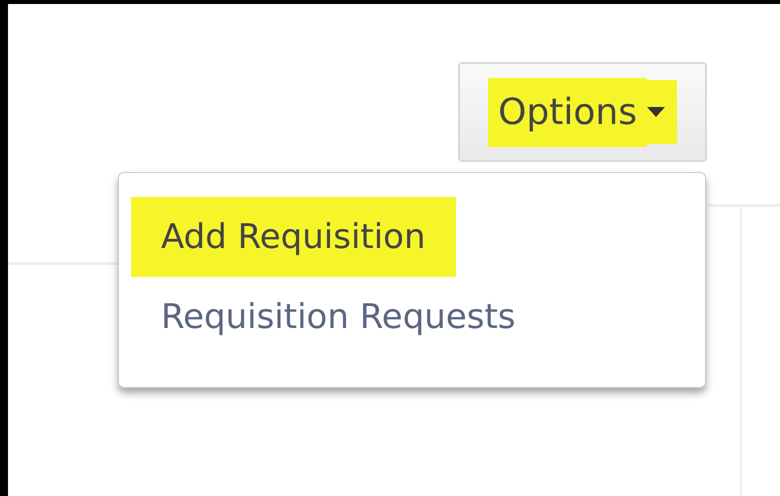  Describe the element at coordinates (293, 237) in the screenshot. I see `menu-item: Add Requisition` at that location.